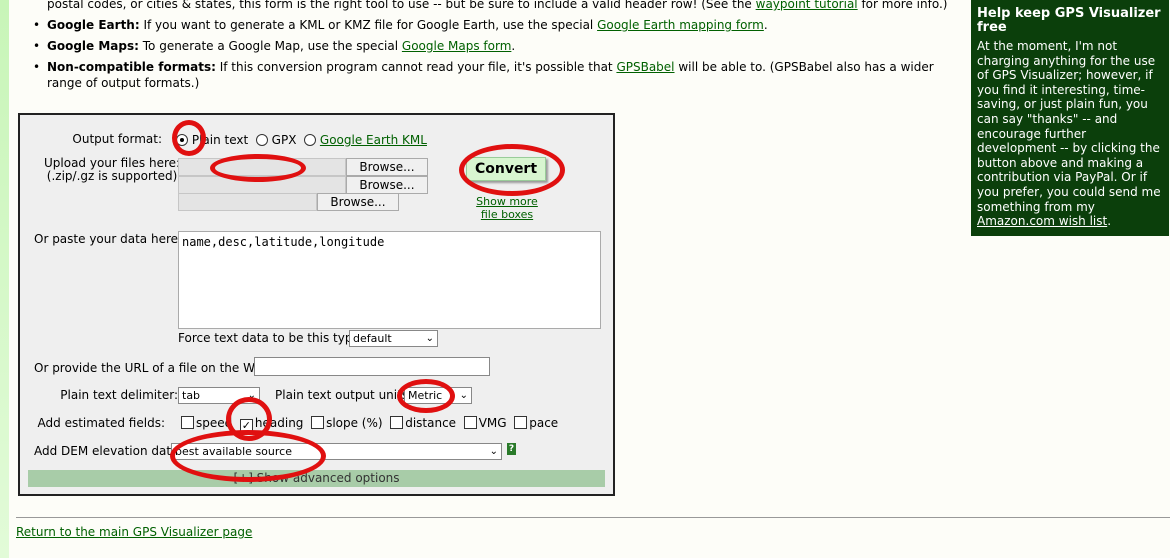 The image size is (1170, 558). Describe the element at coordinates (506, 169) in the screenshot. I see `convert-button: Convert` at that location.